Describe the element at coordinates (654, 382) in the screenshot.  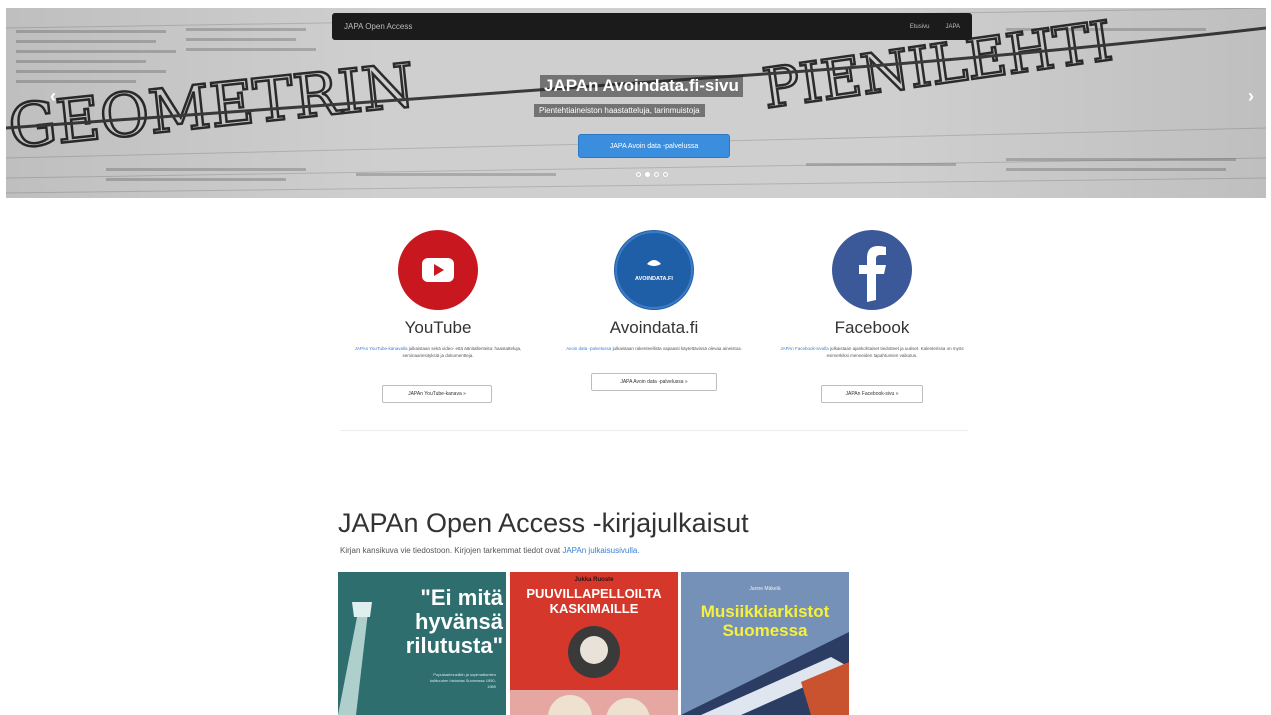
I see `avoindata-button: JAPA Avoin data -palvelussa »` at that location.